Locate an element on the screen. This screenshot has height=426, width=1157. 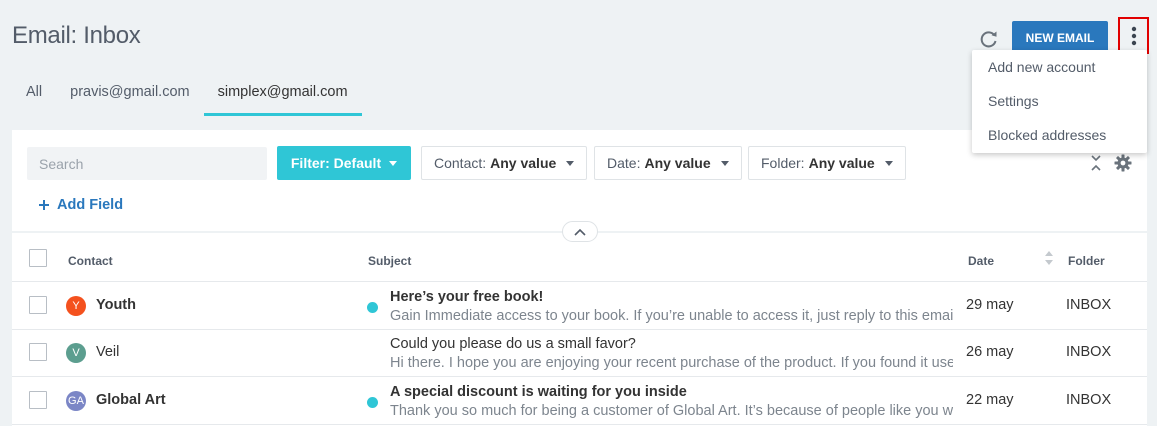
tab-simplex: simplex@gmail.com is located at coordinates (282, 96).